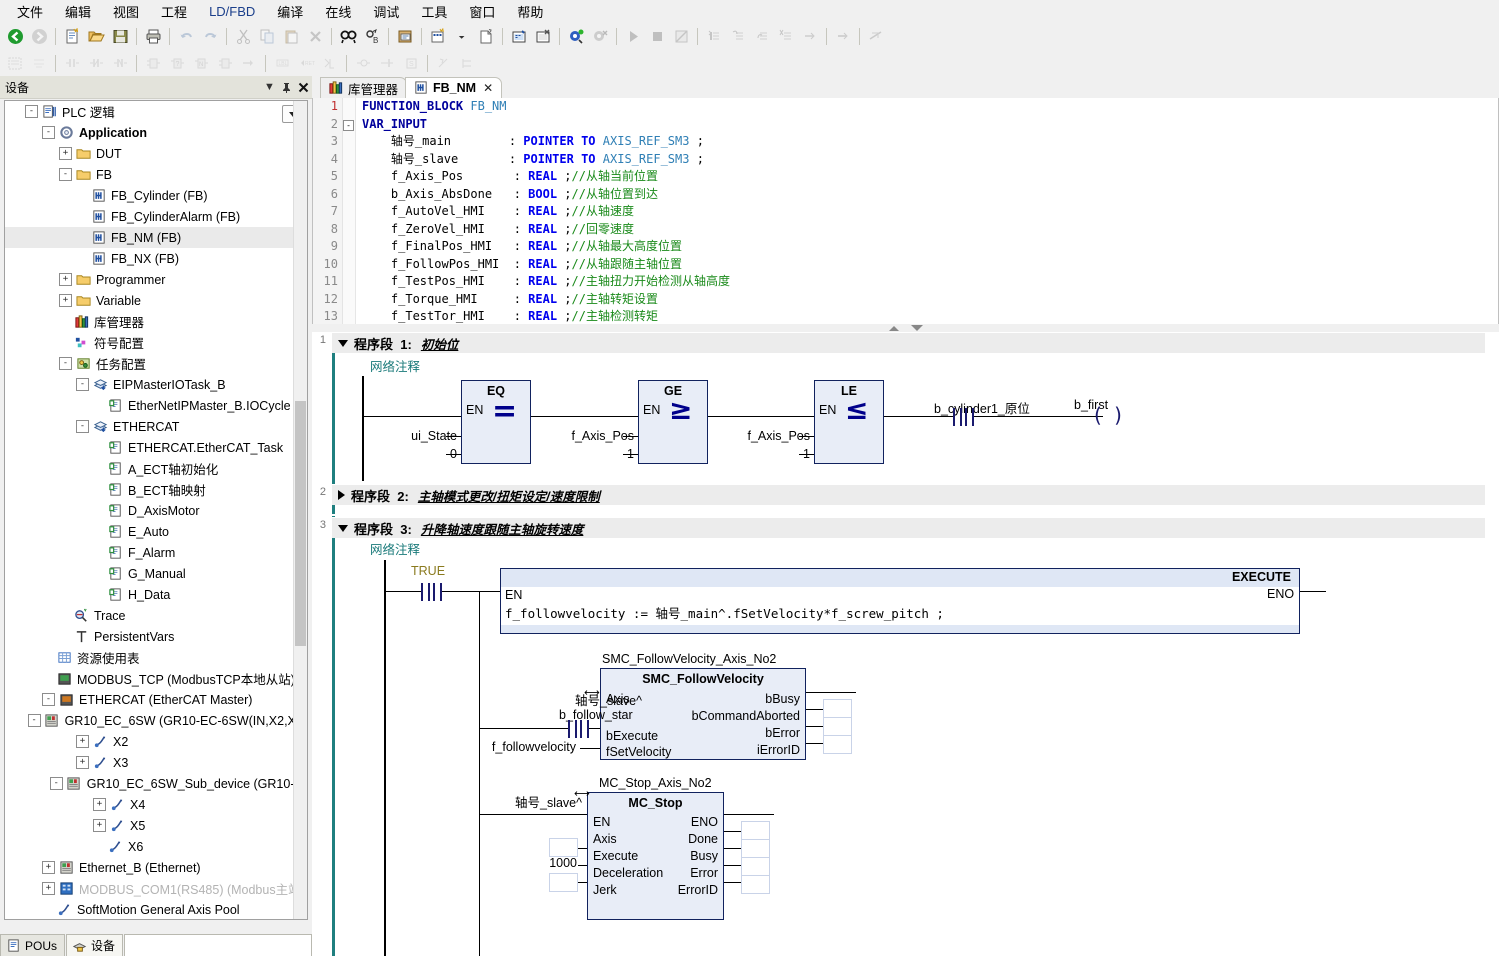  Describe the element at coordinates (502, 528) in the screenshot. I see `network-3-title: 升降轴速度跟随主轴旋转速度` at that location.